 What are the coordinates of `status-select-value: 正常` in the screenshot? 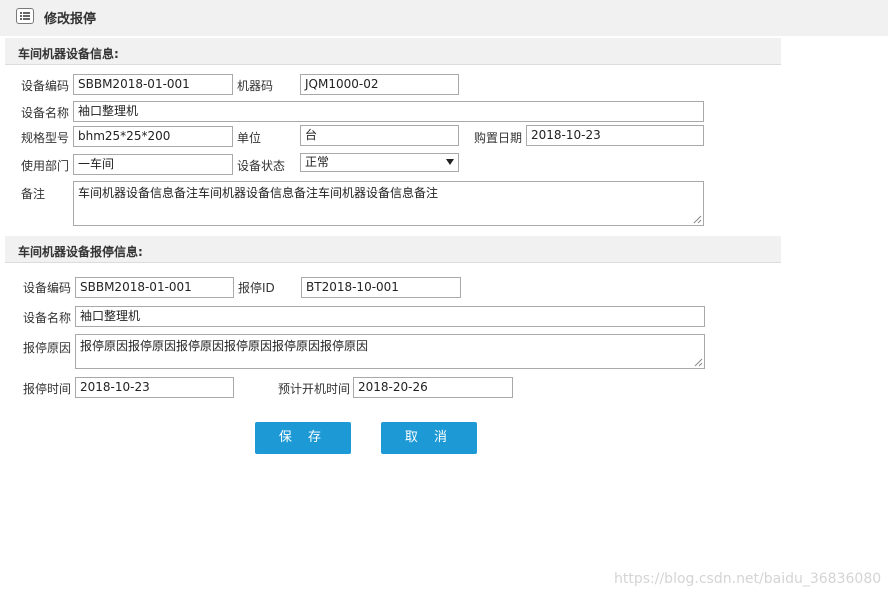 It's located at (317, 162).